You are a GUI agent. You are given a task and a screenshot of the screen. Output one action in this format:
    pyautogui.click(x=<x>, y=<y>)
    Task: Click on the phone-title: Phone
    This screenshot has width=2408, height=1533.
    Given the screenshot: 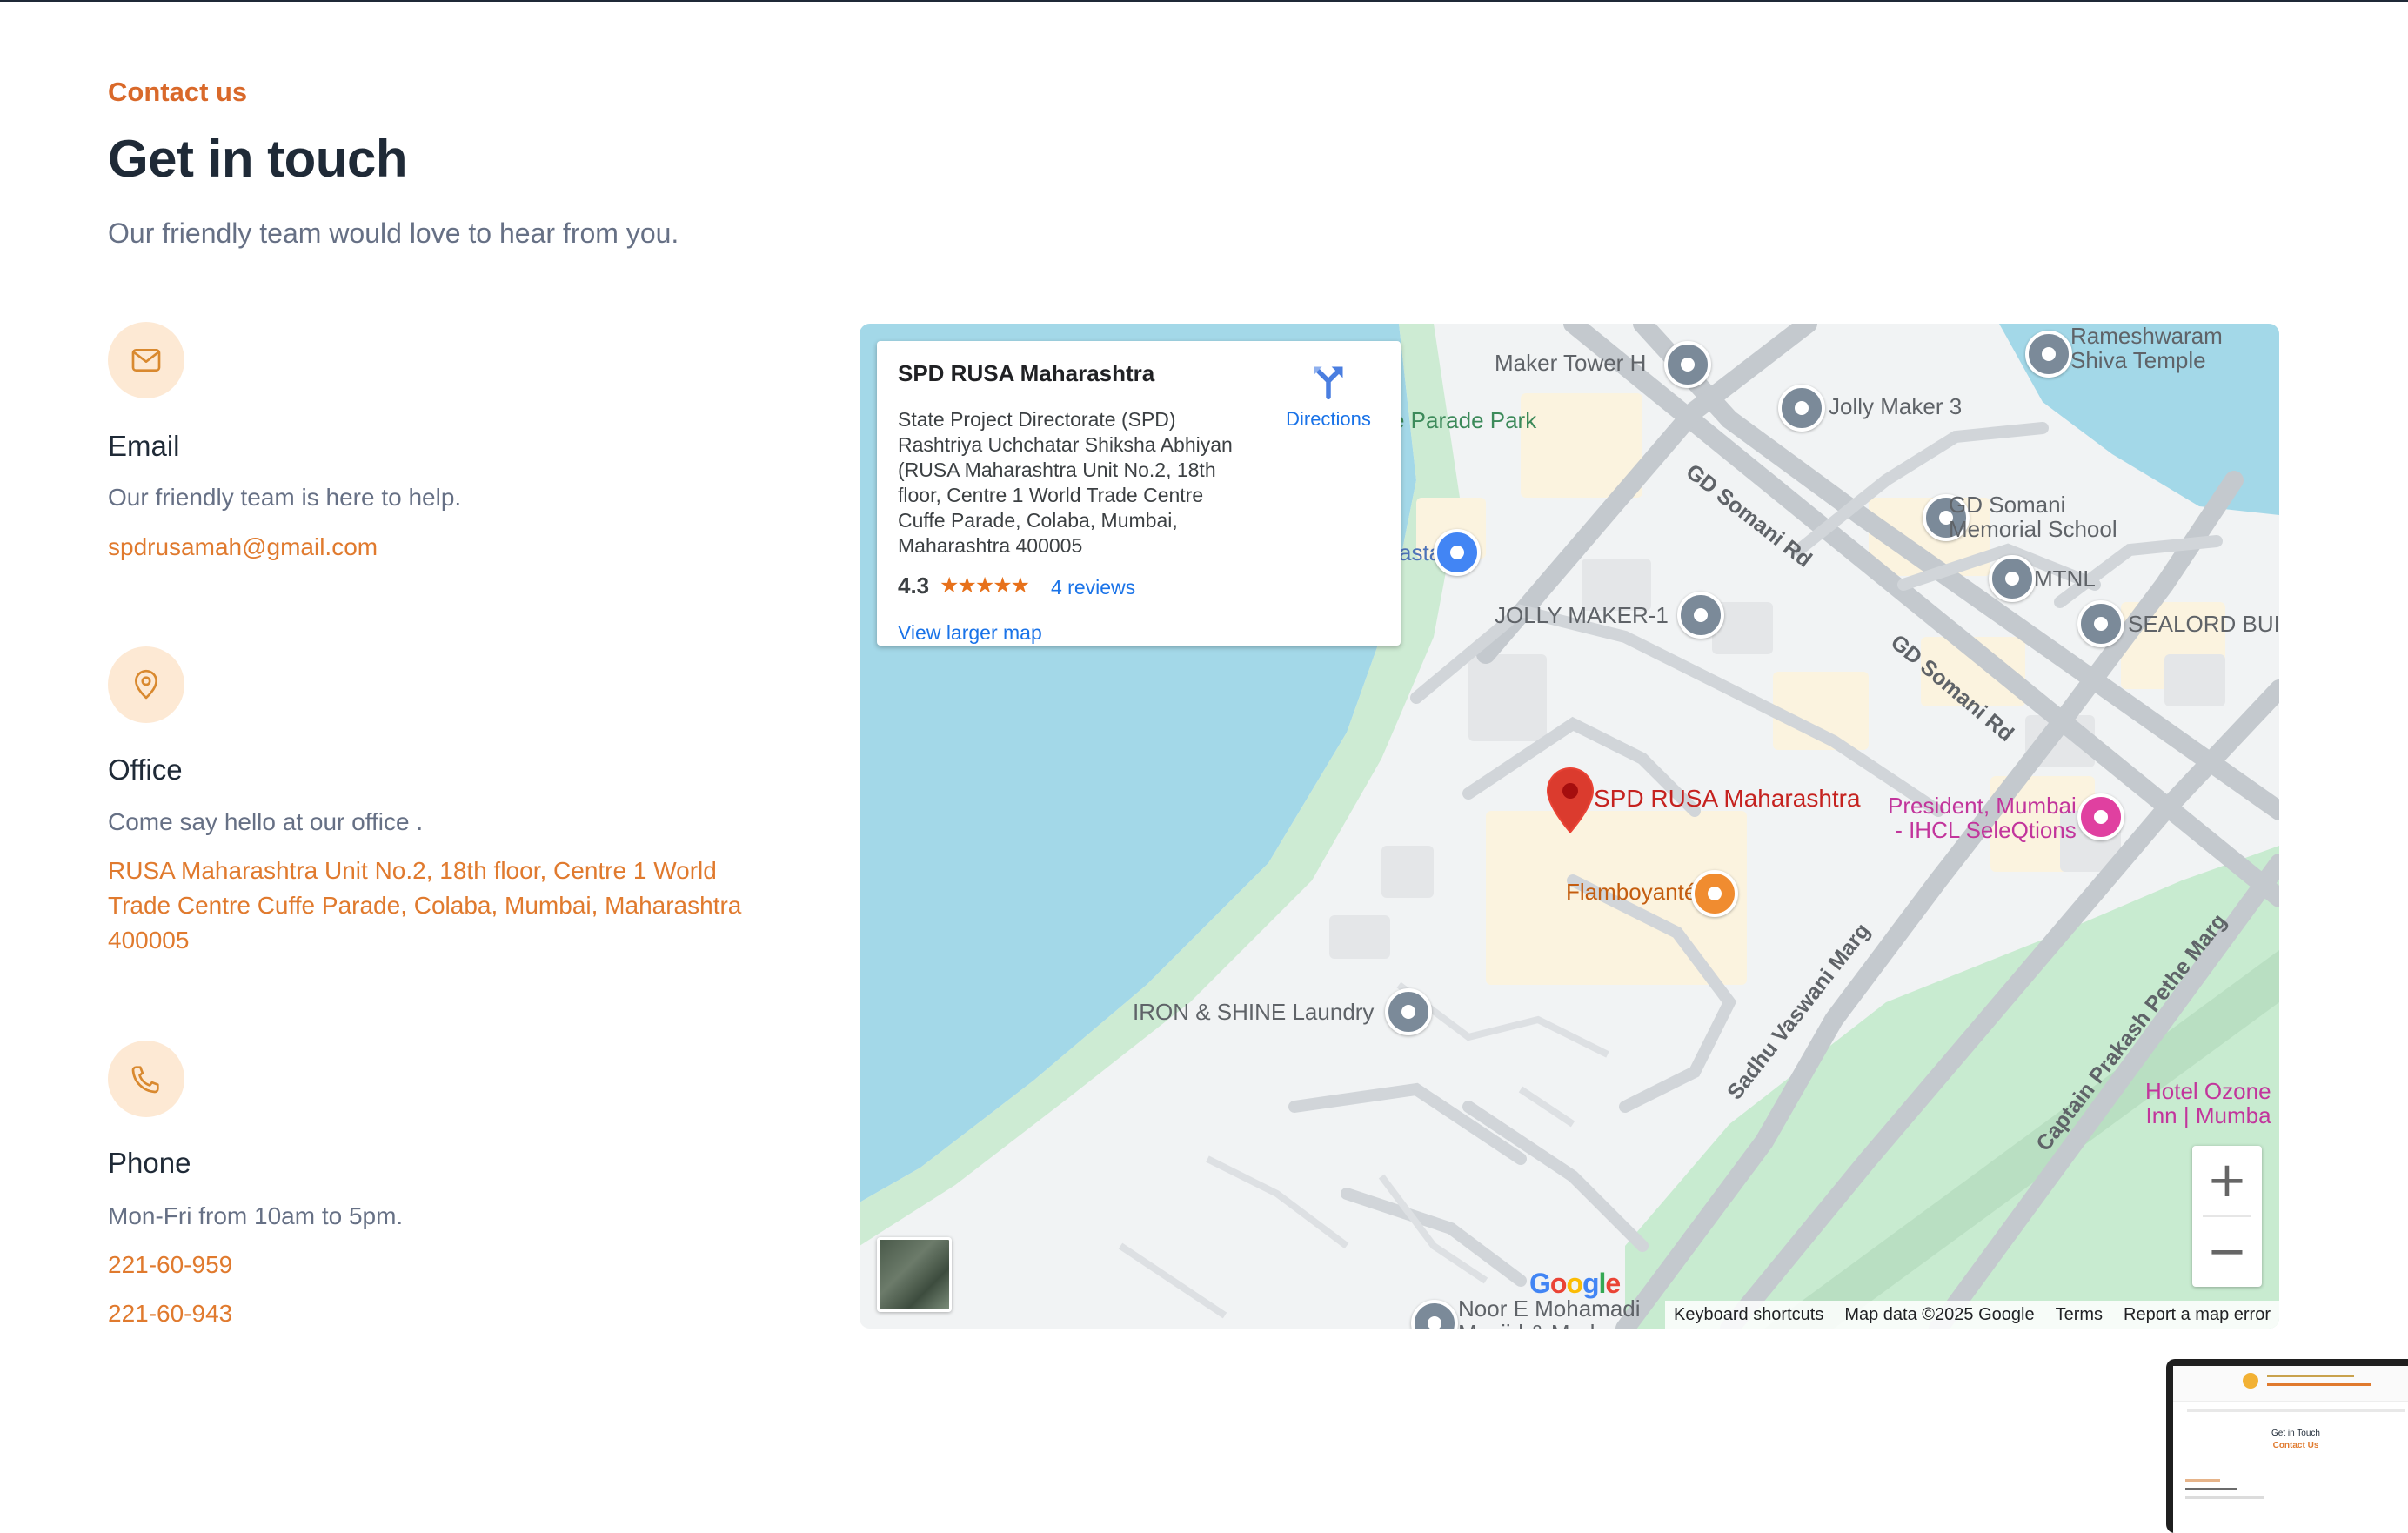 What is the action you would take?
    pyautogui.click(x=149, y=1163)
    